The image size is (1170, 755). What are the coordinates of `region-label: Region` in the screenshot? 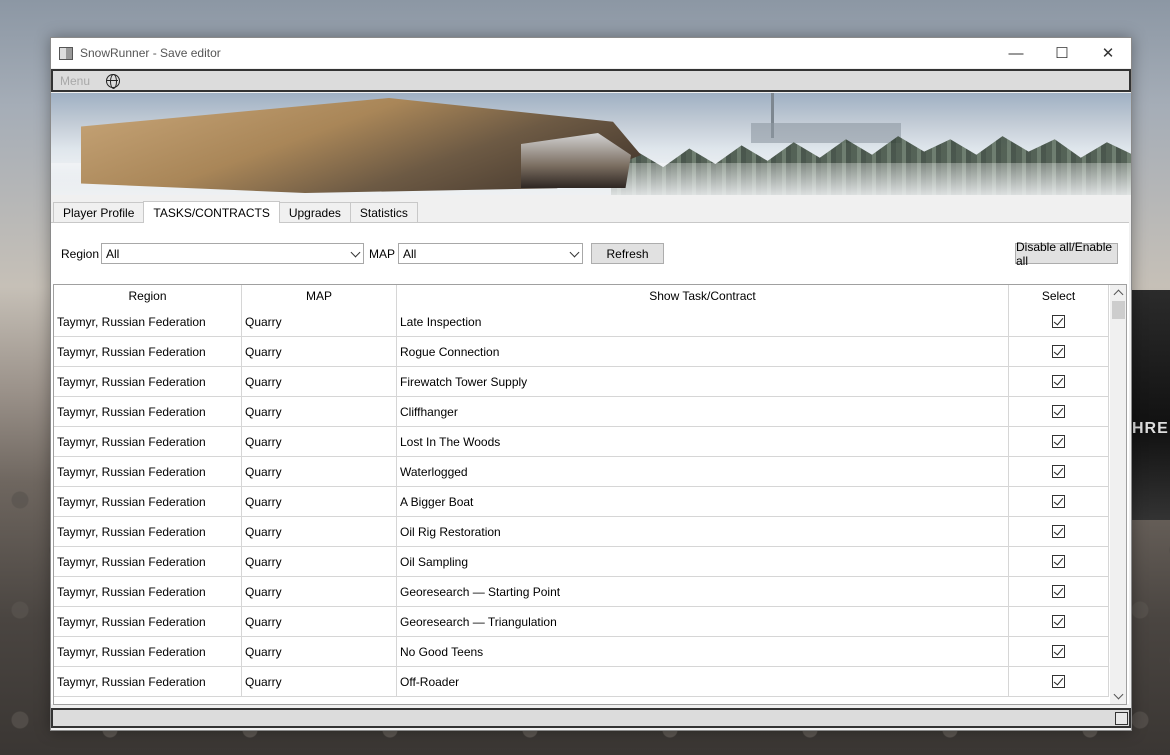 It's located at (80, 254).